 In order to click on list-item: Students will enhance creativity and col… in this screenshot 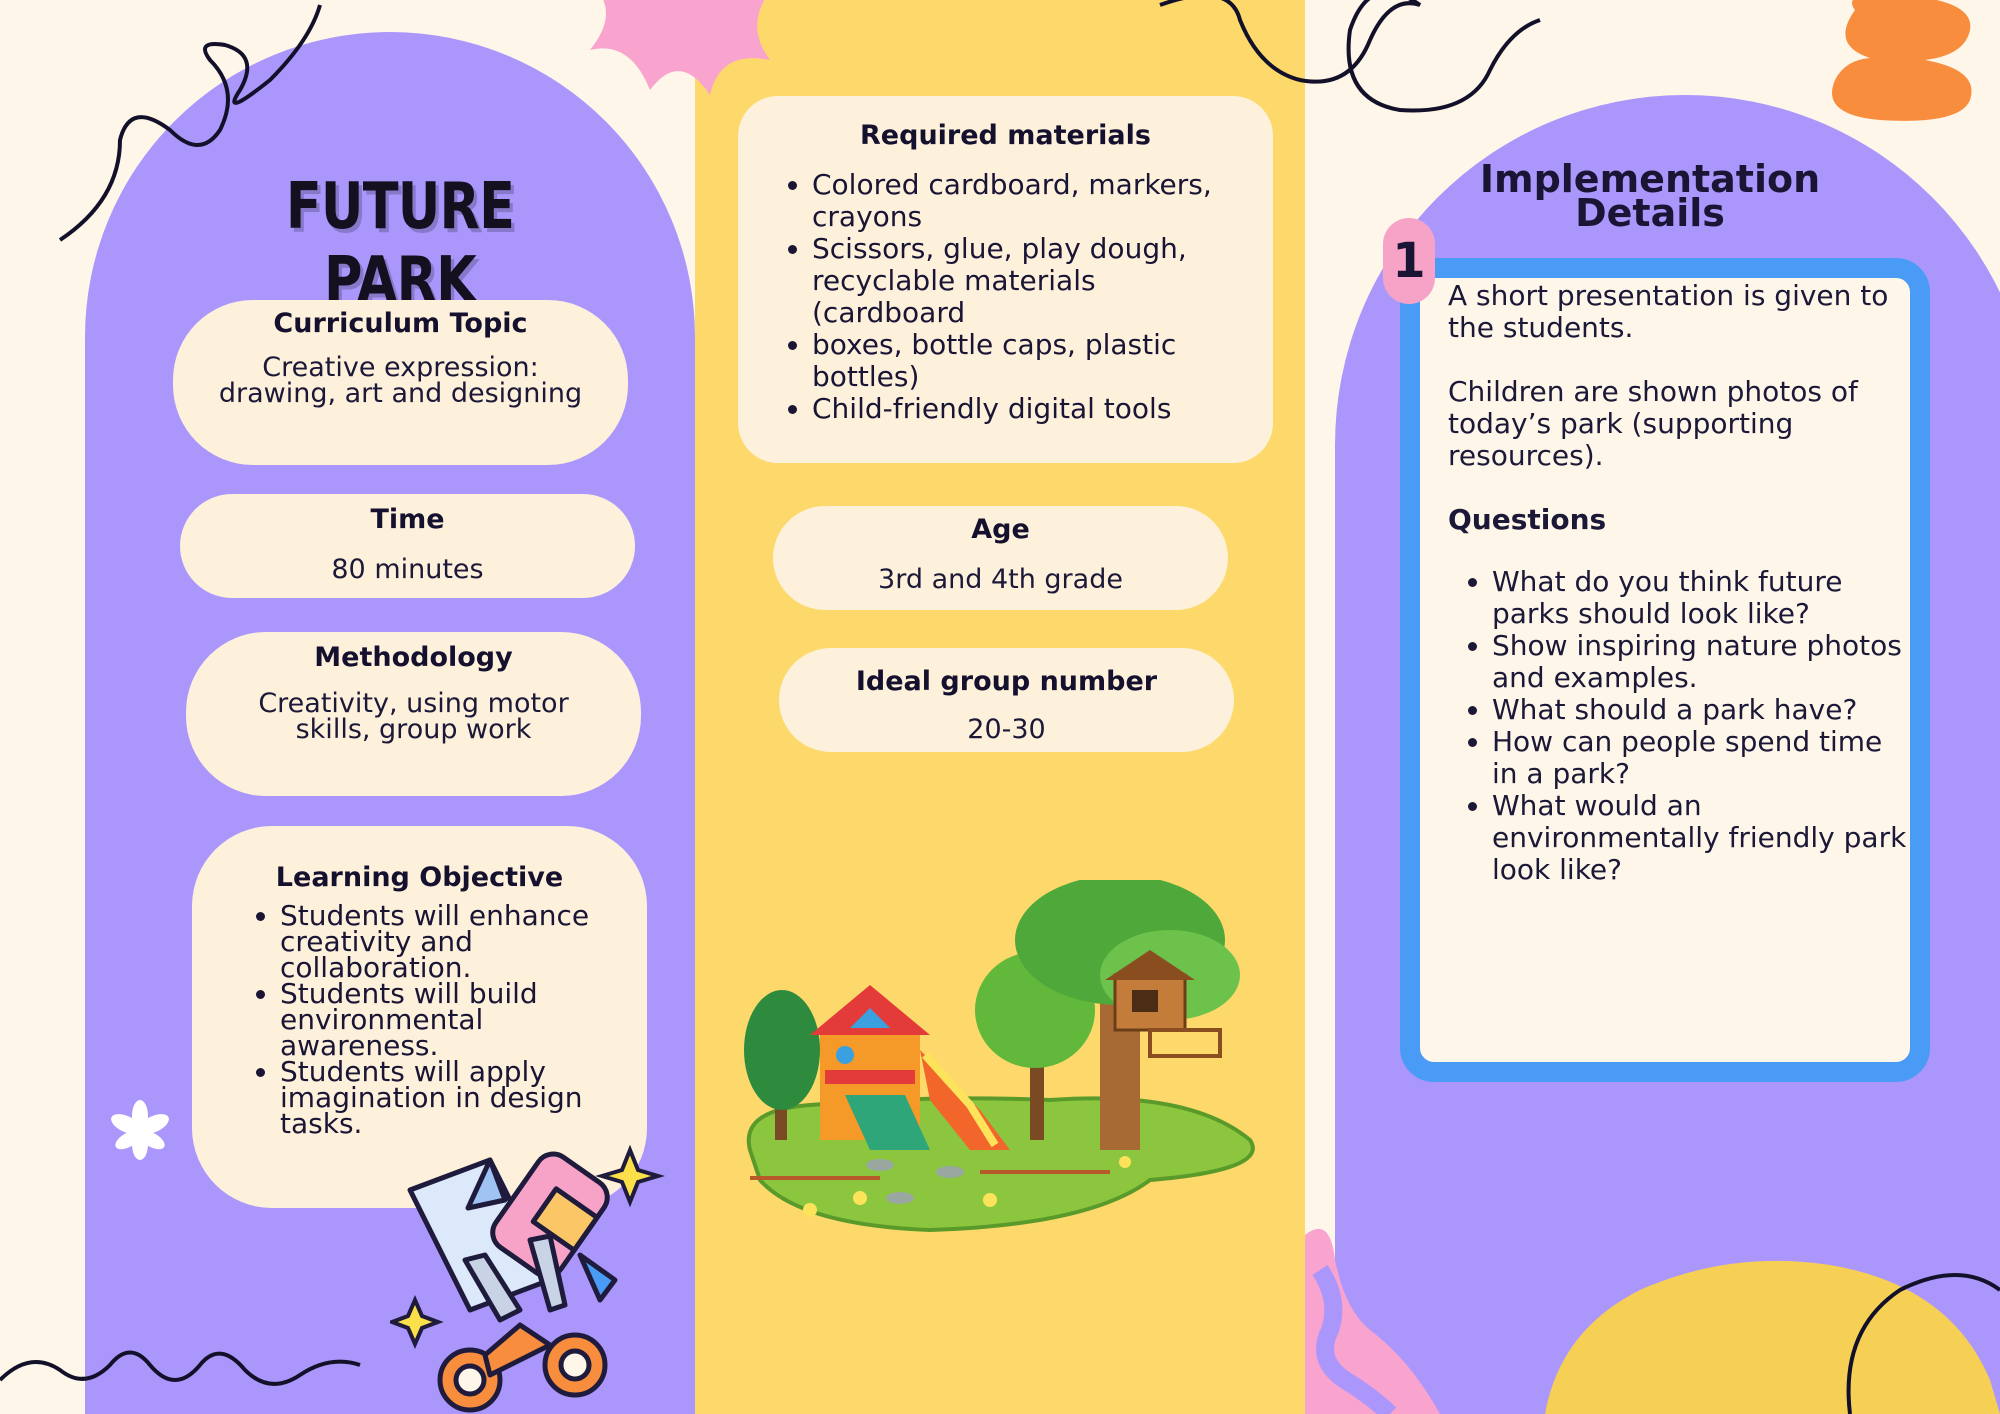, I will do `click(448, 942)`.